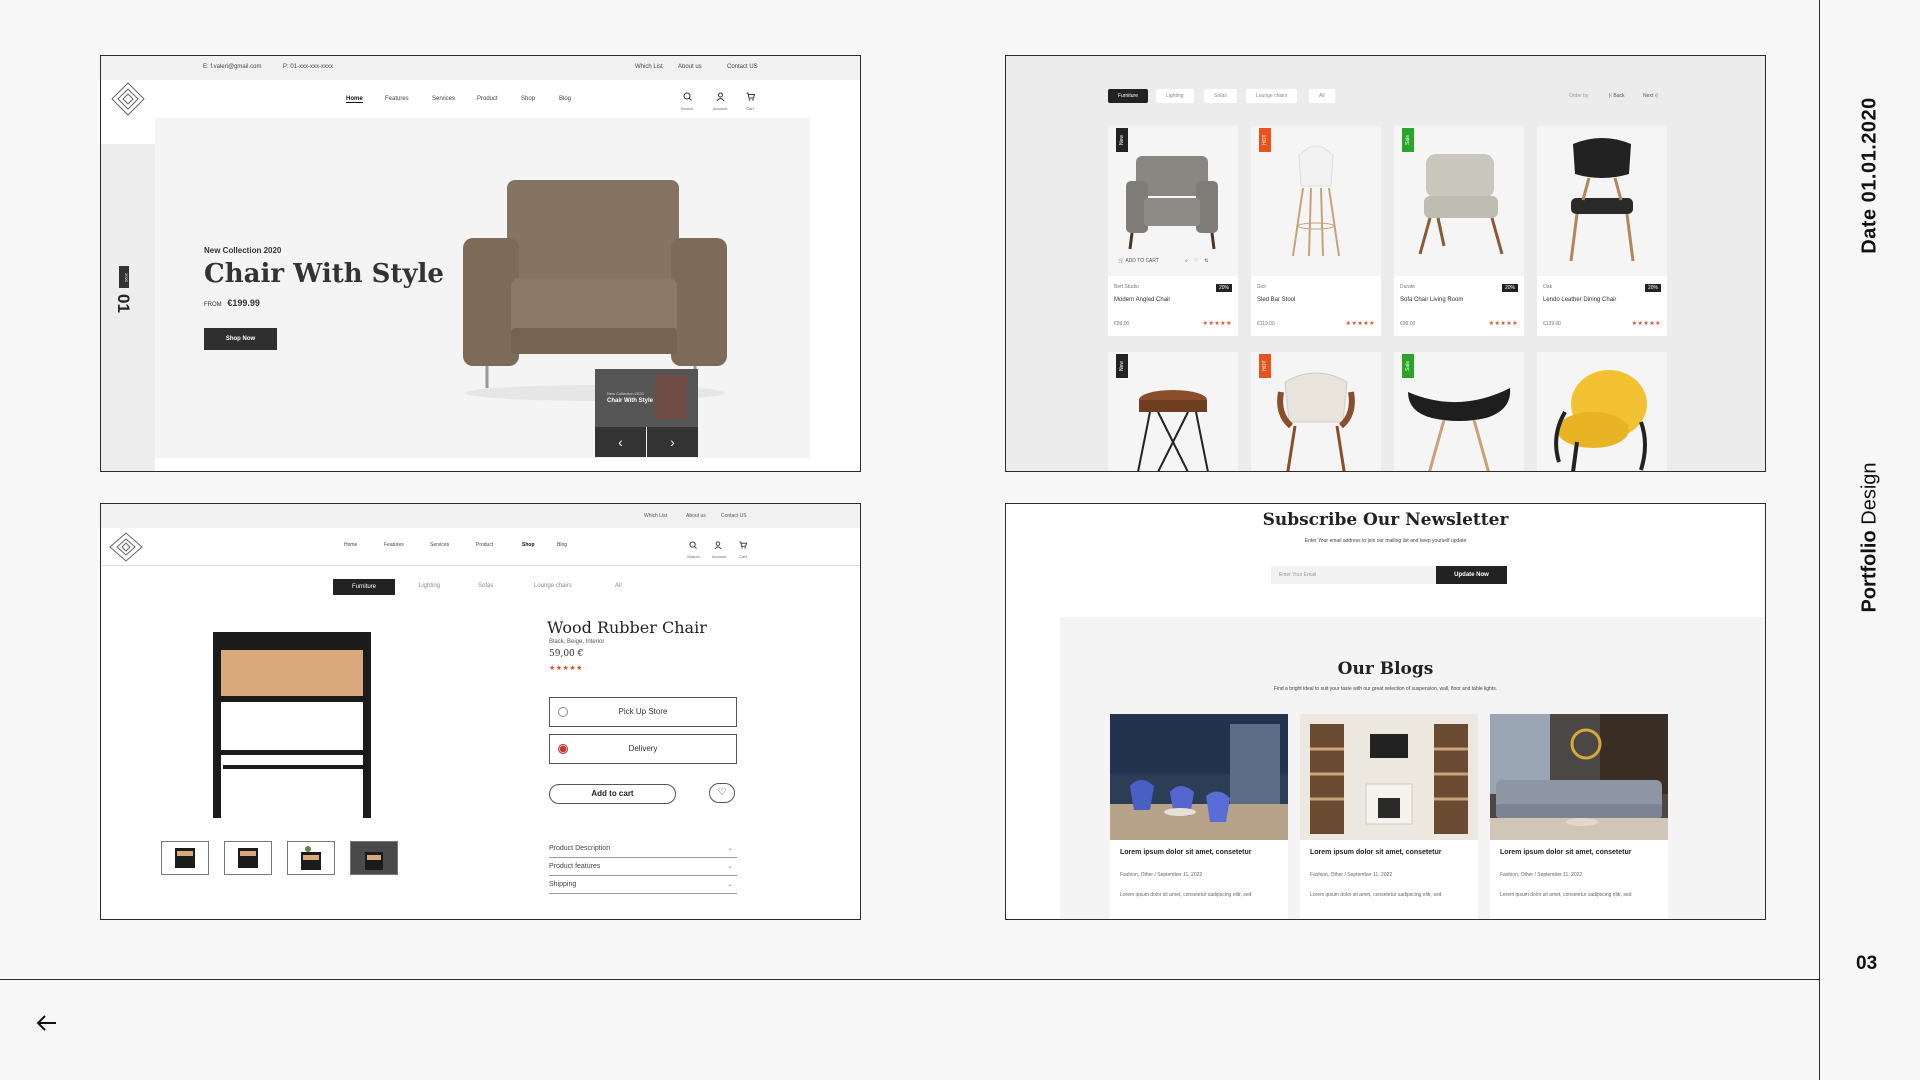  I want to click on delivery-option: Delivery, so click(643, 749).